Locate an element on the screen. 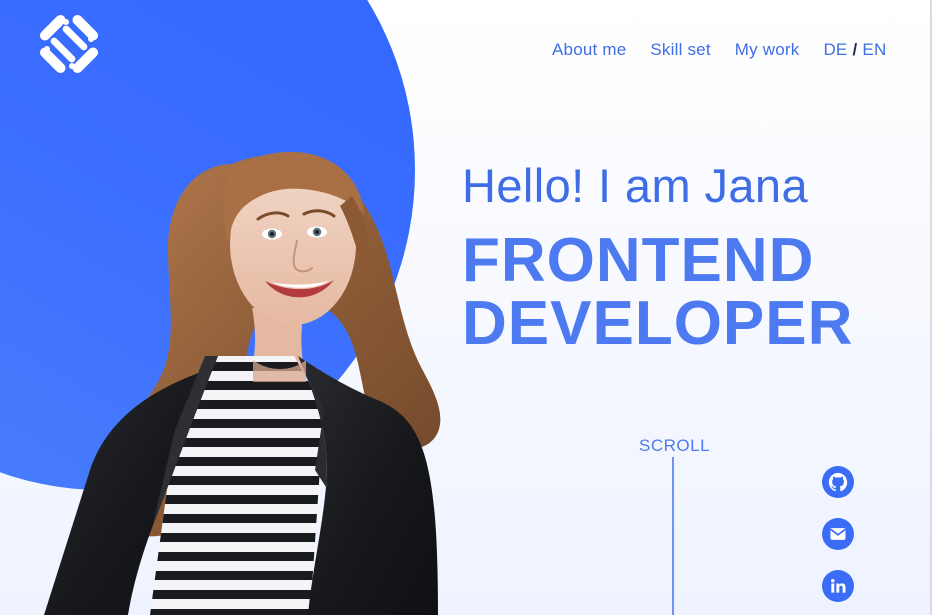 The image size is (932, 615). hero-title-line-1: FRONTEND is located at coordinates (638, 260).